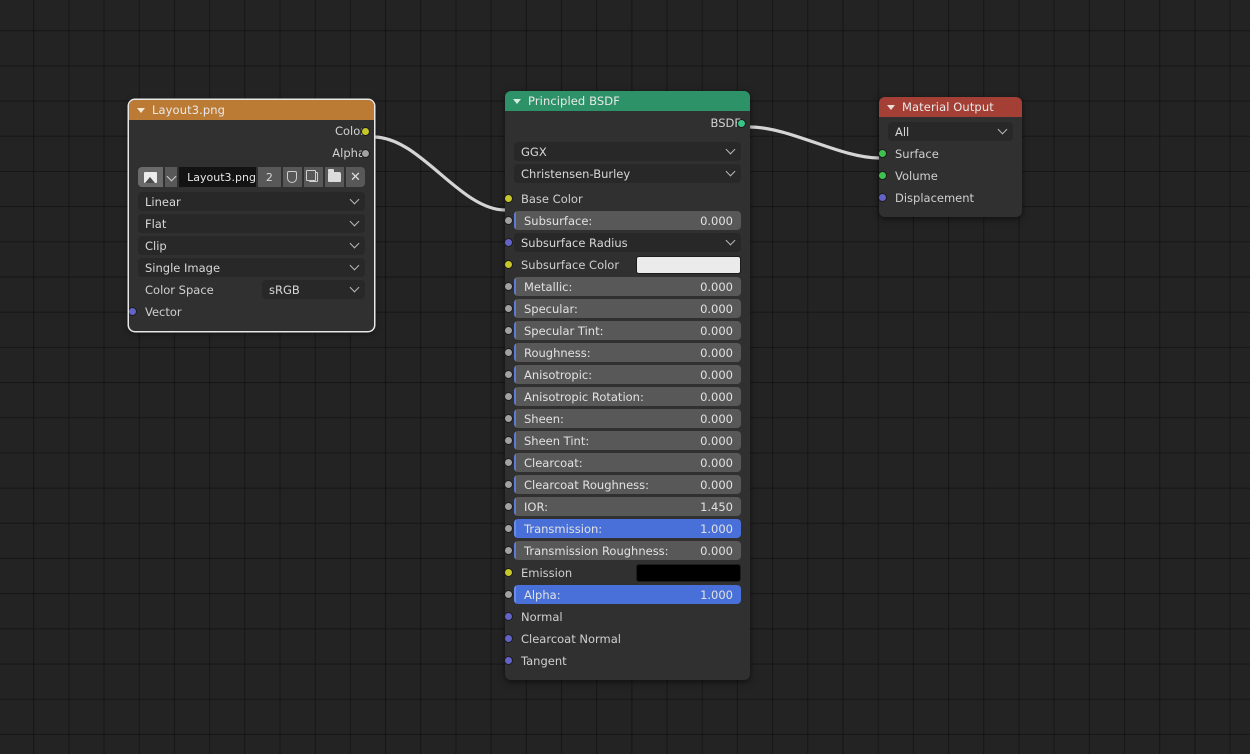 This screenshot has width=1250, height=754. I want to click on folder-icon, so click(334, 177).